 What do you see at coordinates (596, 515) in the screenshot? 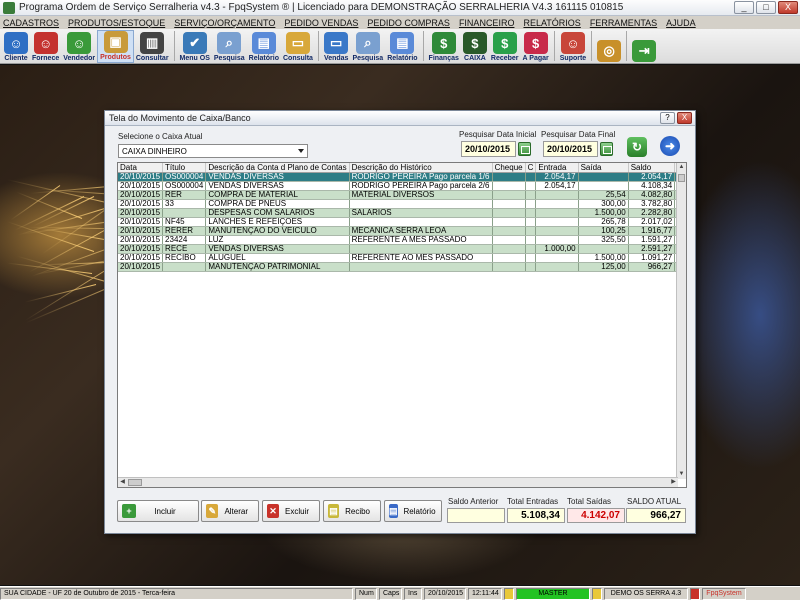
I see `total-saidas-field: 4.142,07` at bounding box center [596, 515].